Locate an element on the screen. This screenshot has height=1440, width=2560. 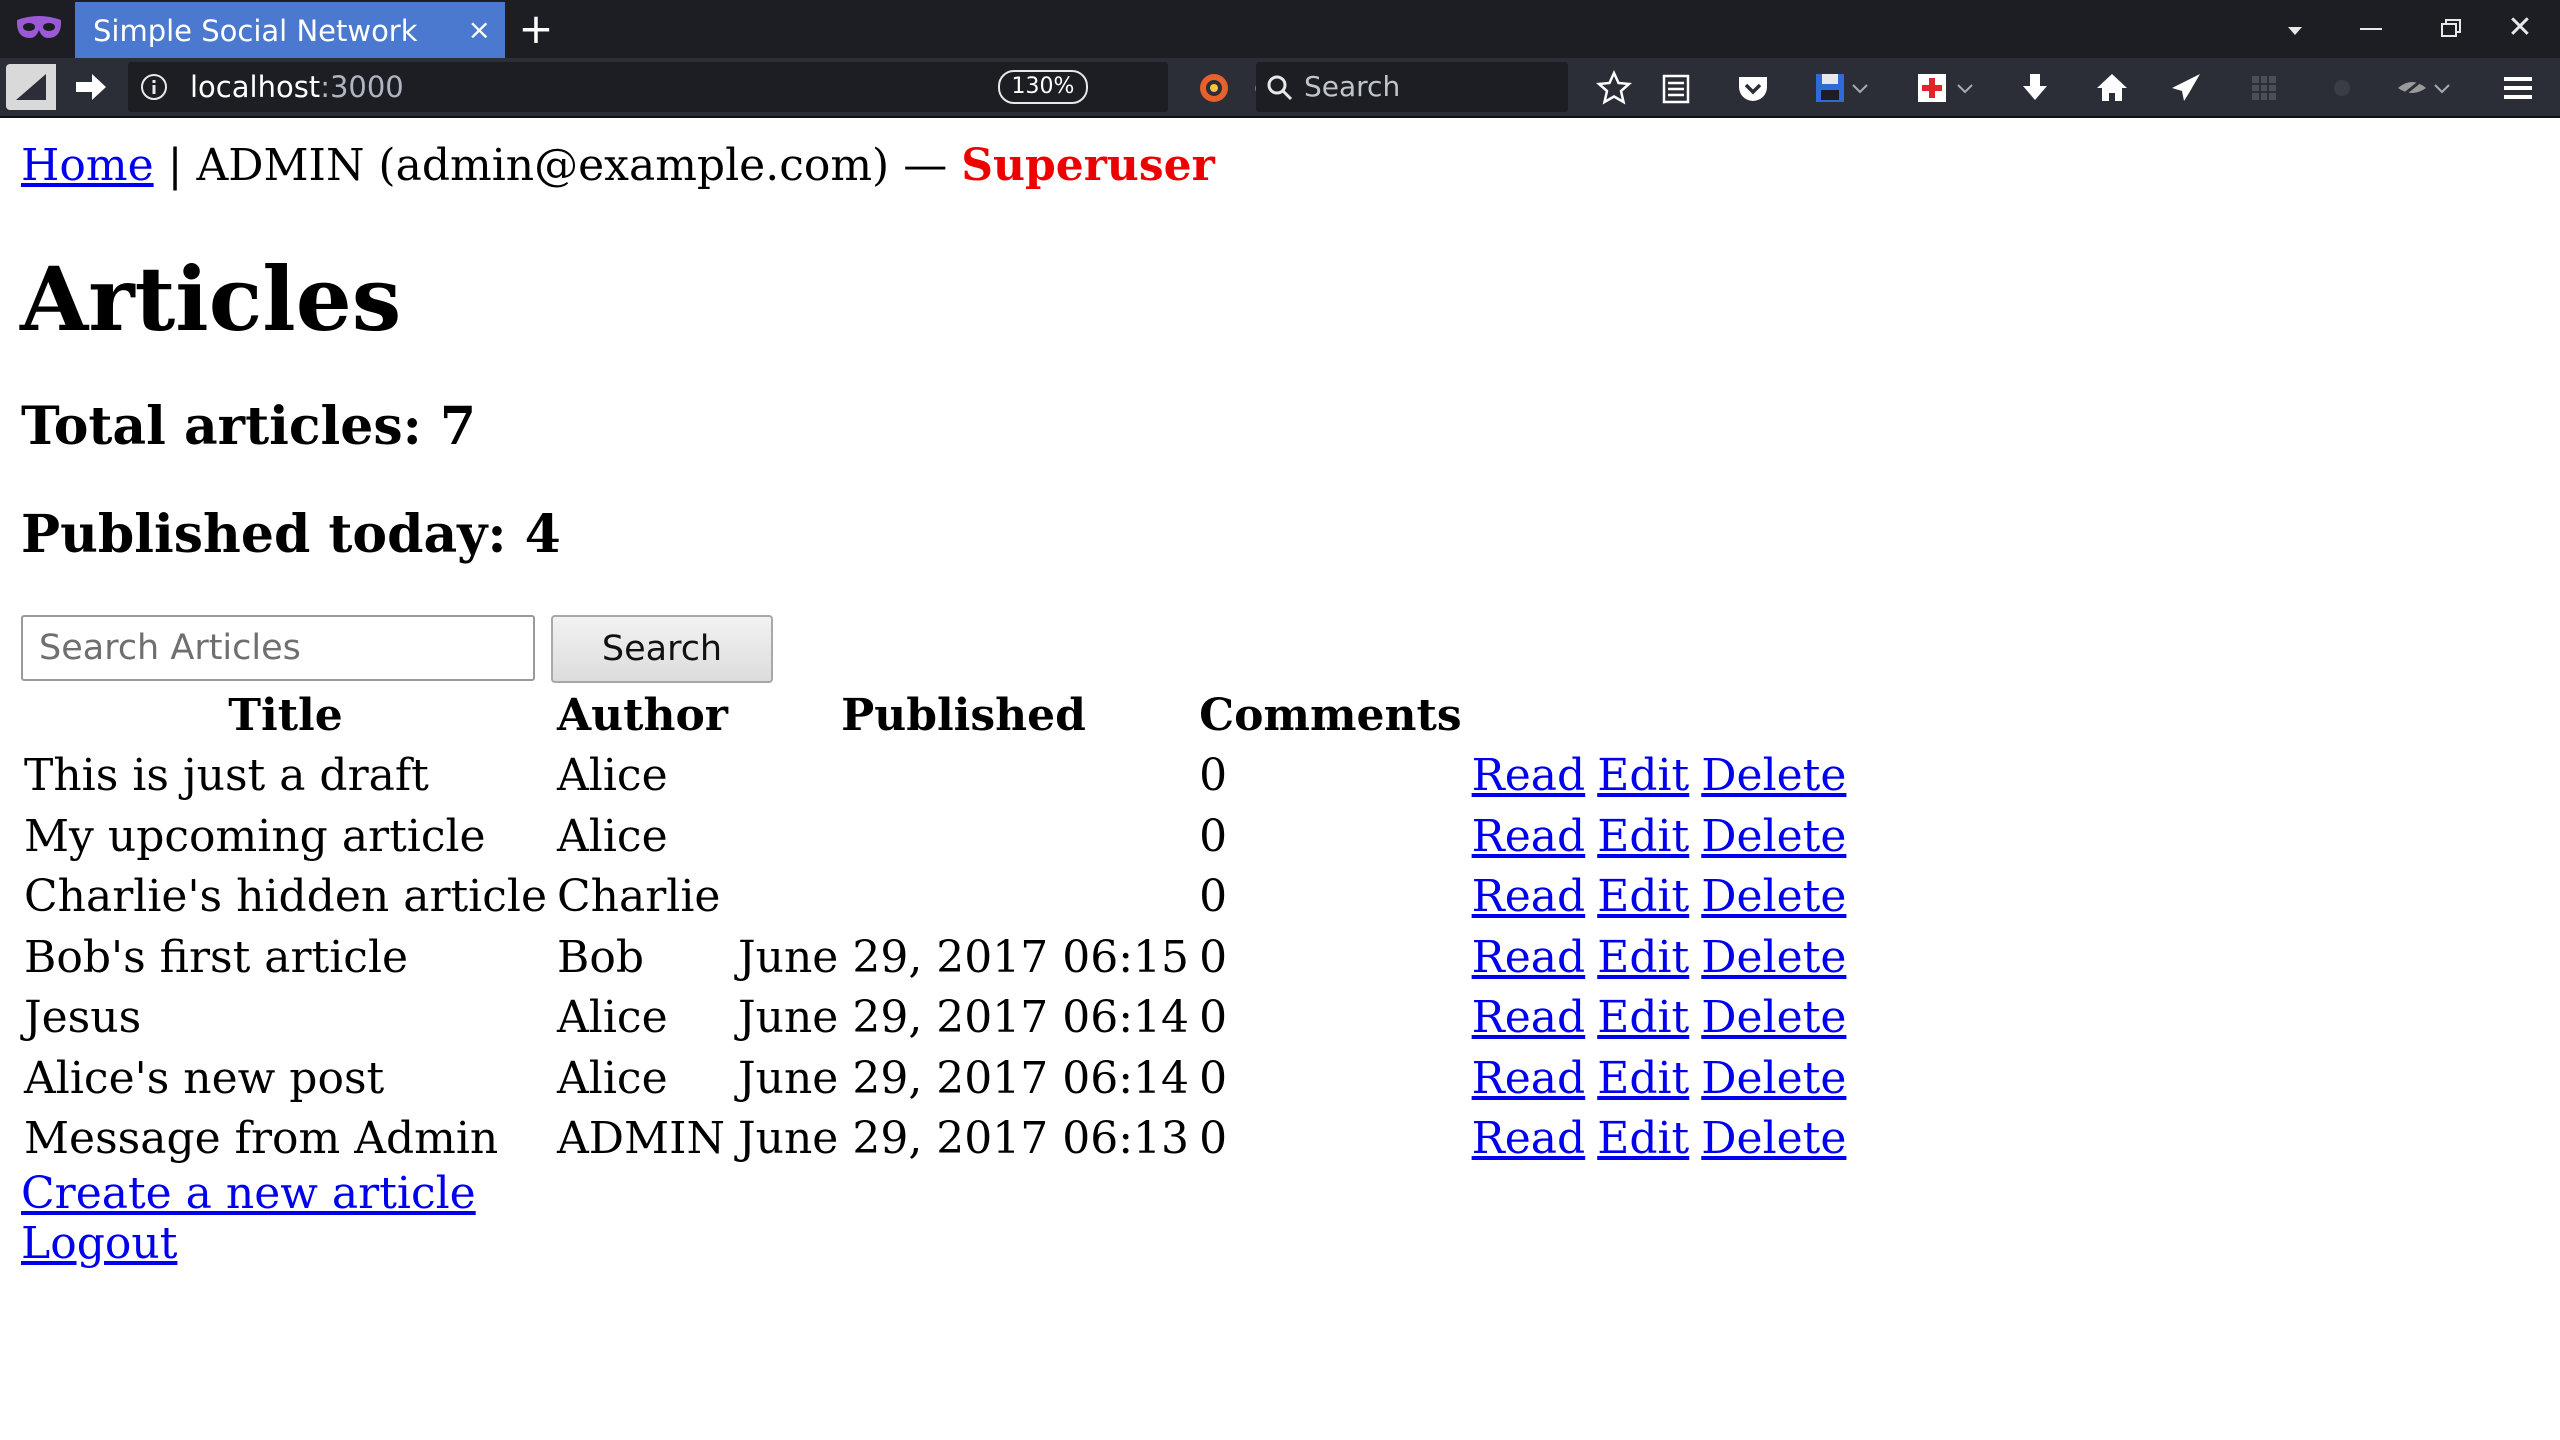
reader-list-icon is located at coordinates (1676, 88).